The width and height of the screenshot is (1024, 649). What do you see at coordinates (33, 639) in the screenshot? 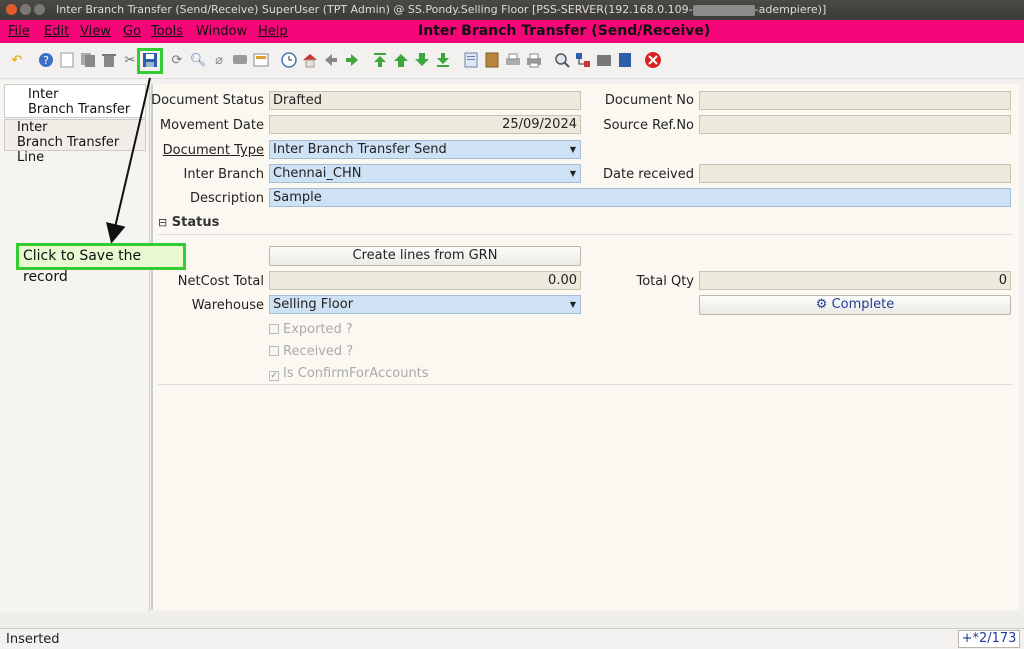
I see `status-message: Inserted` at bounding box center [33, 639].